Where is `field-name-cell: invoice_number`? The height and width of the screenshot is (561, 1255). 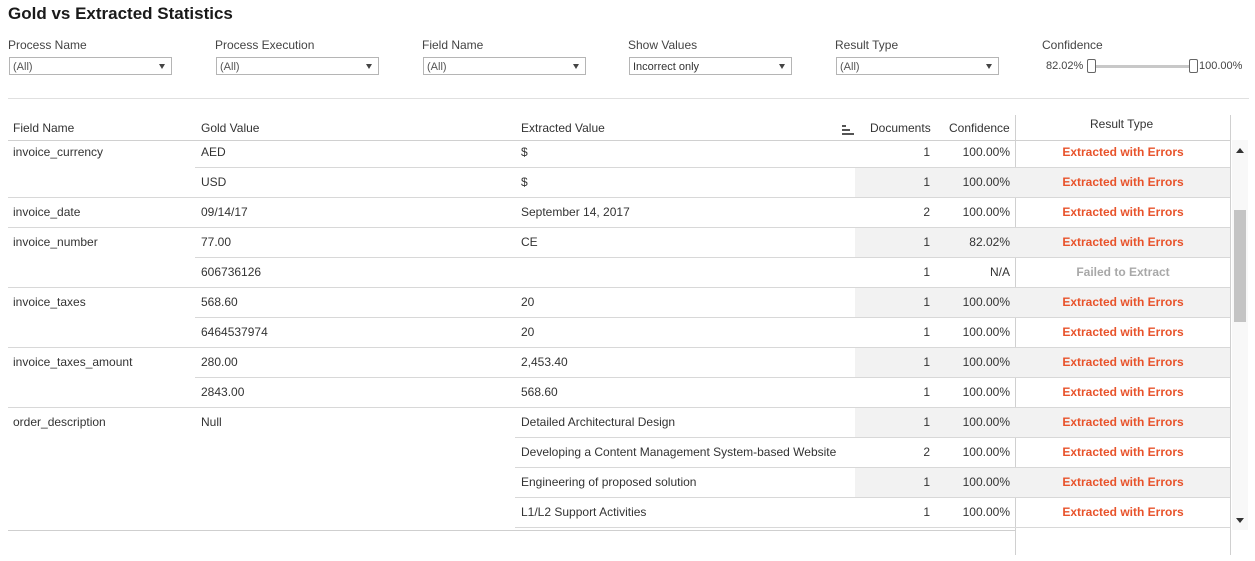 field-name-cell: invoice_number is located at coordinates (55, 242).